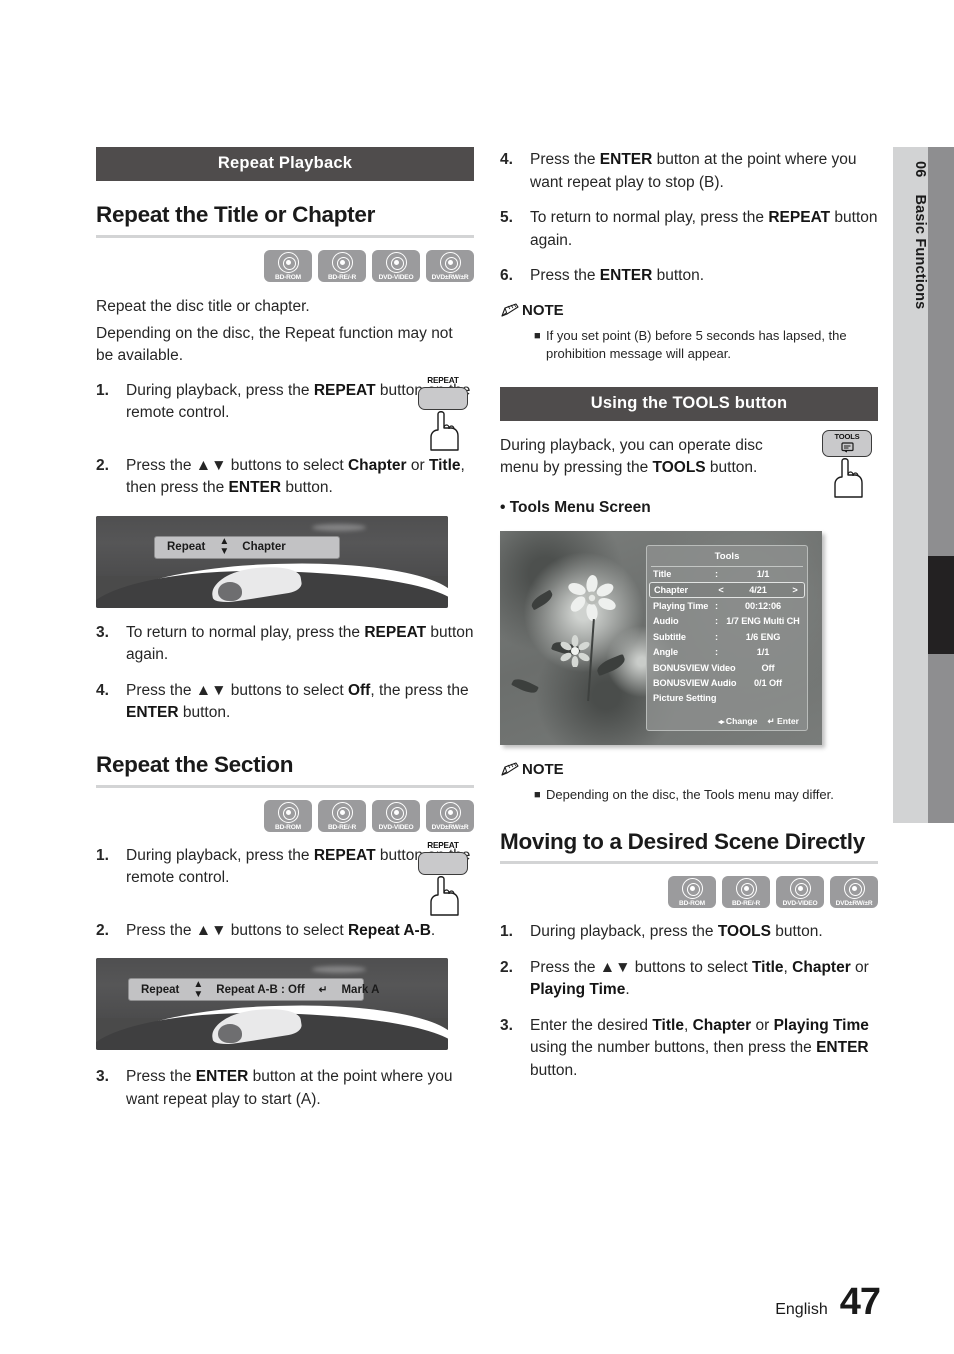 This screenshot has height=1354, width=954. What do you see at coordinates (272, 561) in the screenshot?
I see `osd-screenshot-repeat-chapter: Repeat ▲ ▼ Chapter` at bounding box center [272, 561].